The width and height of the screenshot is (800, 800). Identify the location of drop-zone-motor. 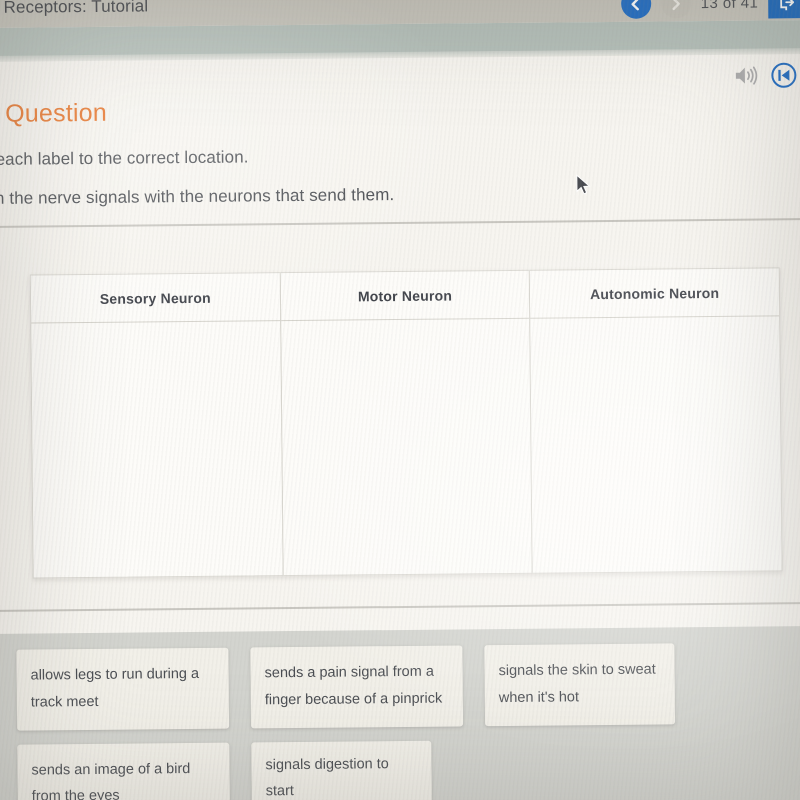
(406, 447).